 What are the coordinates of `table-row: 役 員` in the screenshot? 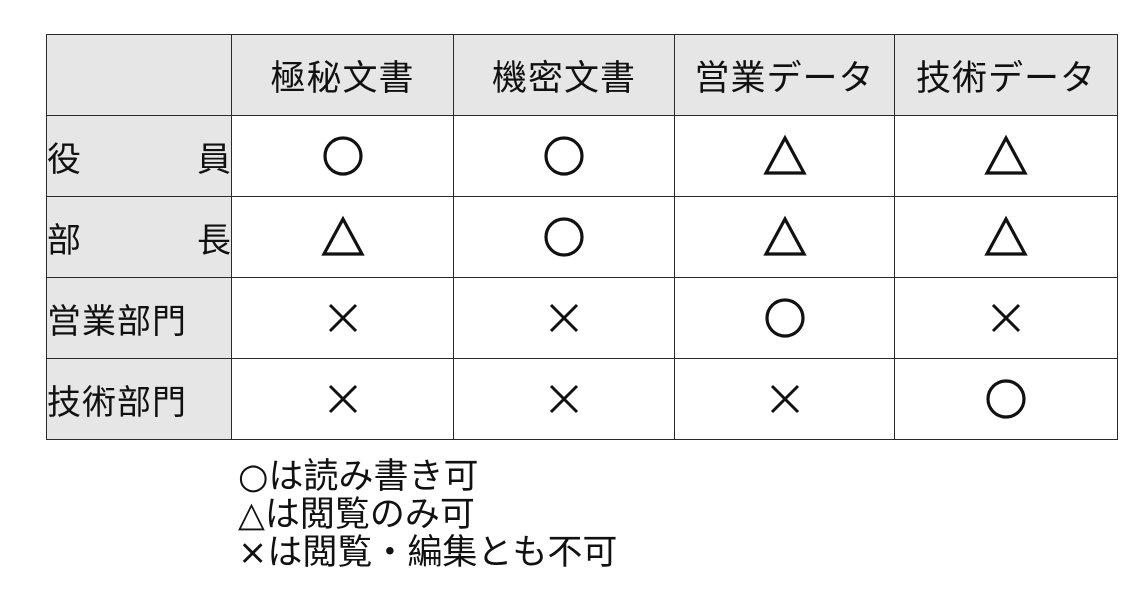 It's located at (582, 156).